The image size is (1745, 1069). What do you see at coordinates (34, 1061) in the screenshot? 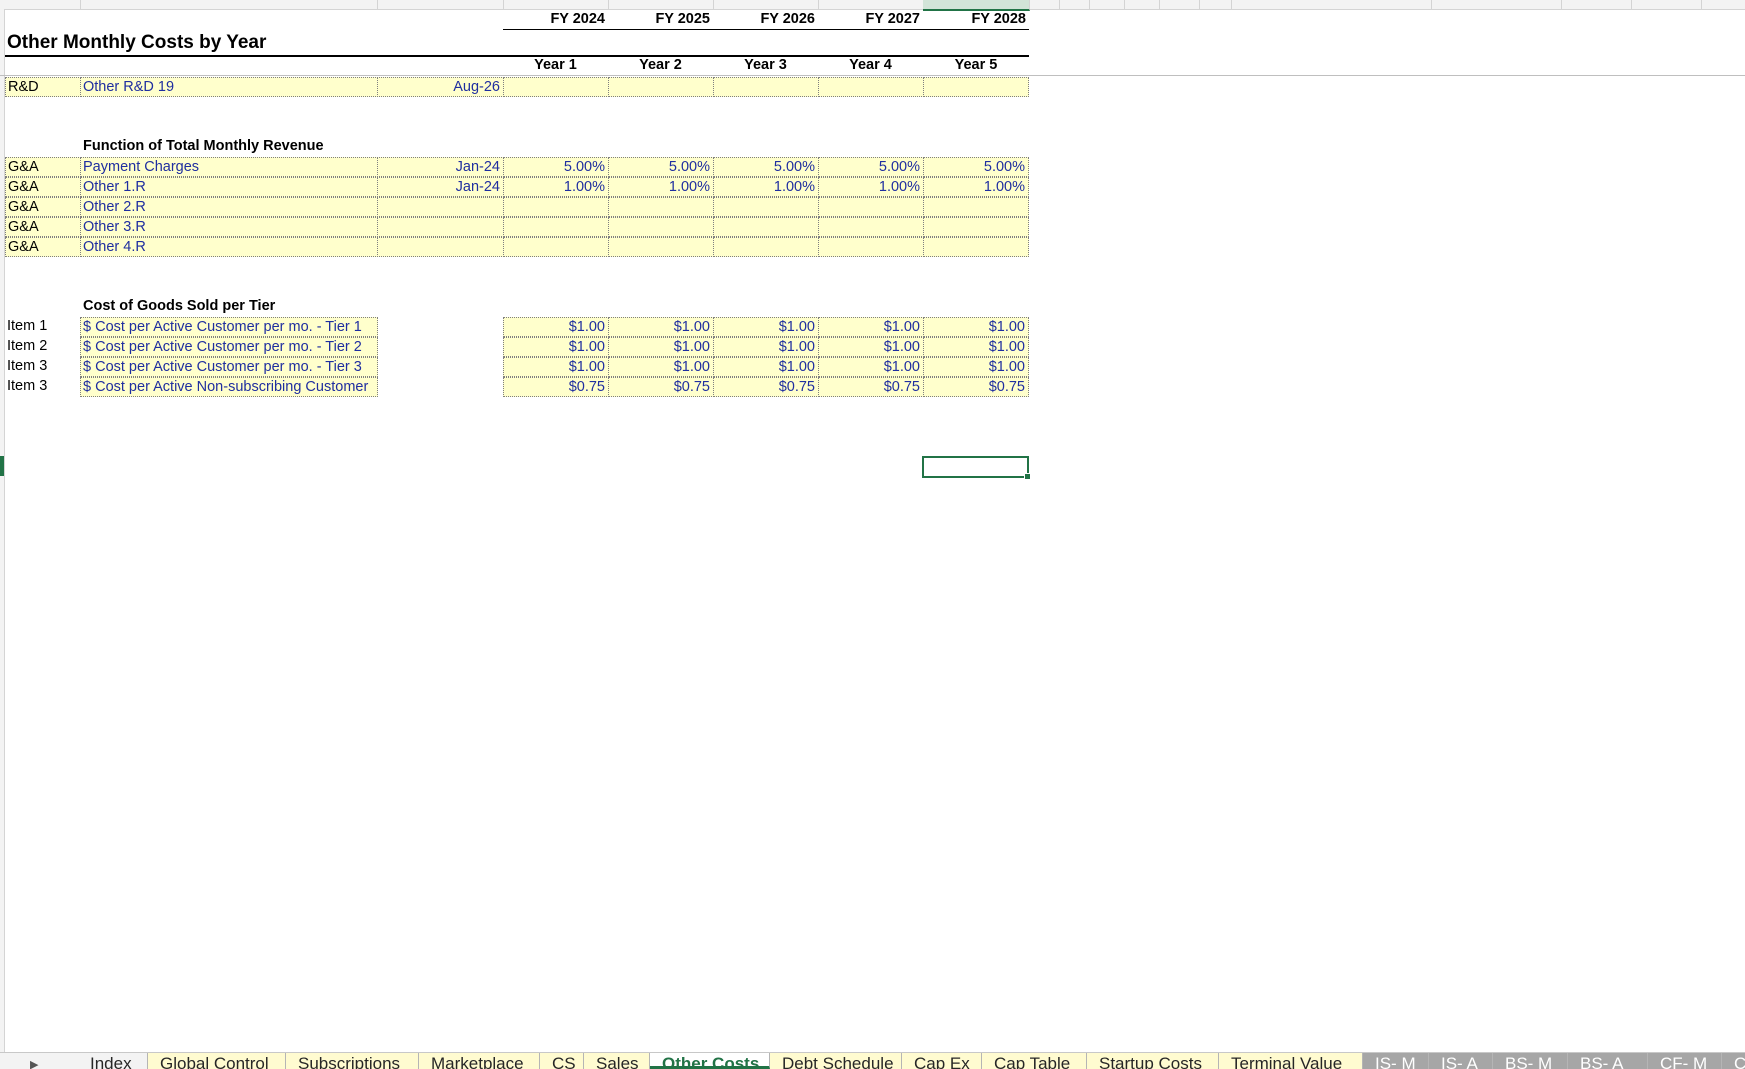
I see `triangle-right-icon: ▶` at bounding box center [34, 1061].